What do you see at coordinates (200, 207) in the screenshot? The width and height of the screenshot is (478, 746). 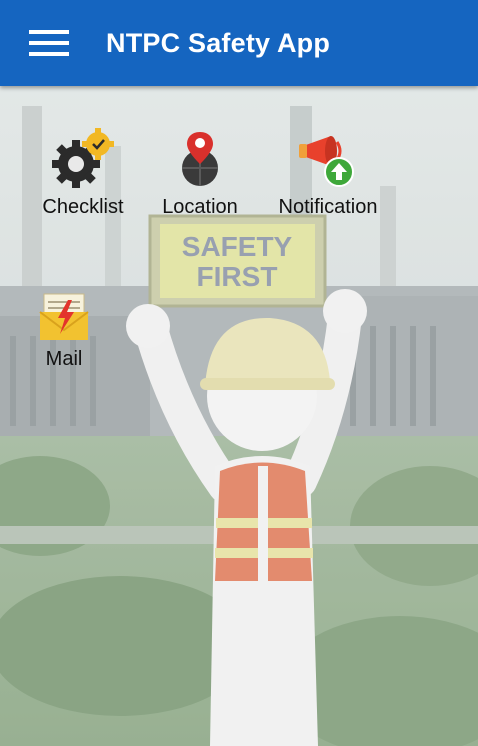 I see `location-label: Location` at bounding box center [200, 207].